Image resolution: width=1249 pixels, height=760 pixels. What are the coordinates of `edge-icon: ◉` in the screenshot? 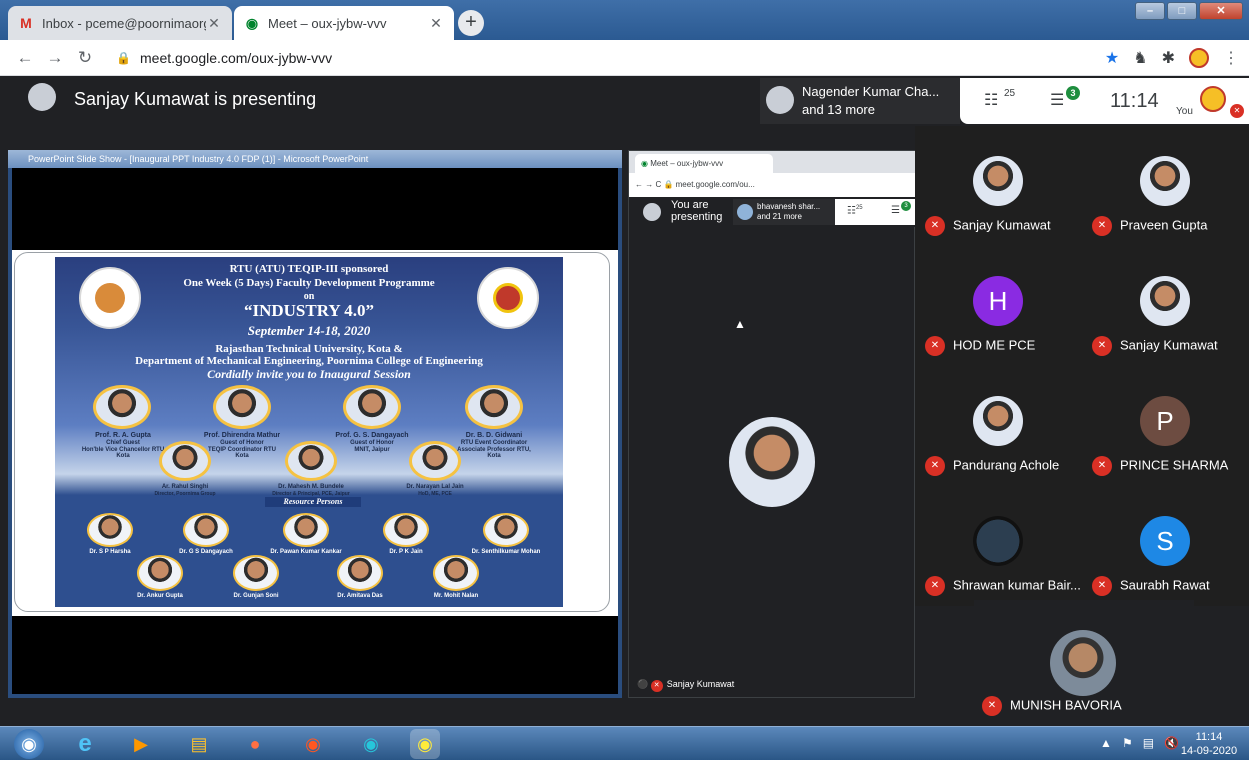 It's located at (371, 744).